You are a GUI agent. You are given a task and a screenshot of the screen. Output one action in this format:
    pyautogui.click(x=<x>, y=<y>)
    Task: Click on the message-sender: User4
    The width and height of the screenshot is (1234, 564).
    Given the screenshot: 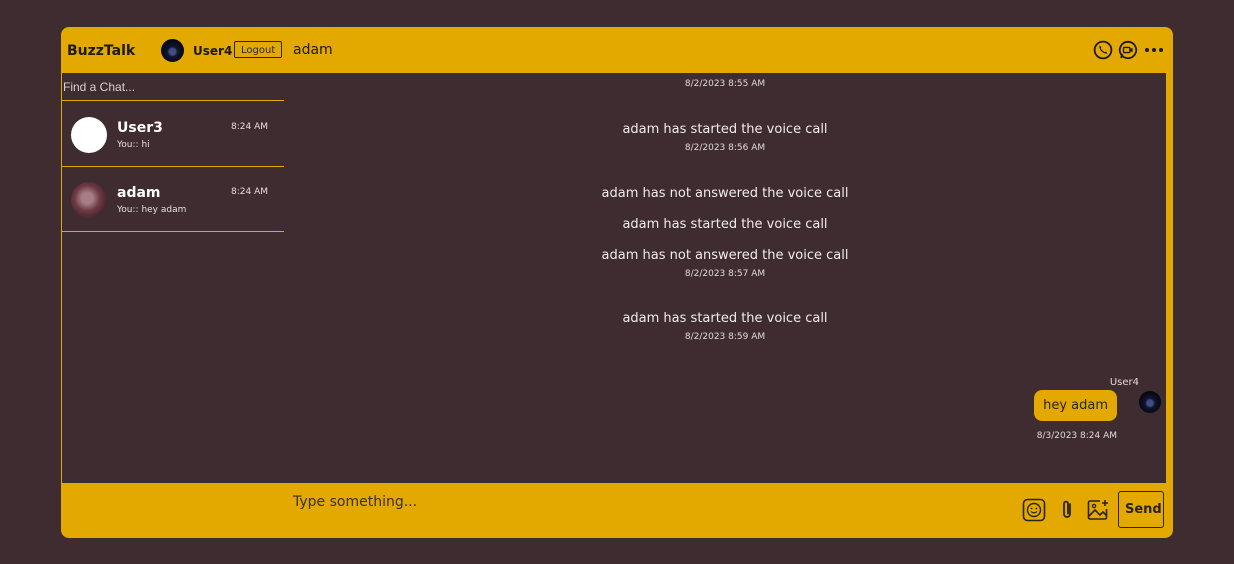 What is the action you would take?
    pyautogui.click(x=1124, y=382)
    